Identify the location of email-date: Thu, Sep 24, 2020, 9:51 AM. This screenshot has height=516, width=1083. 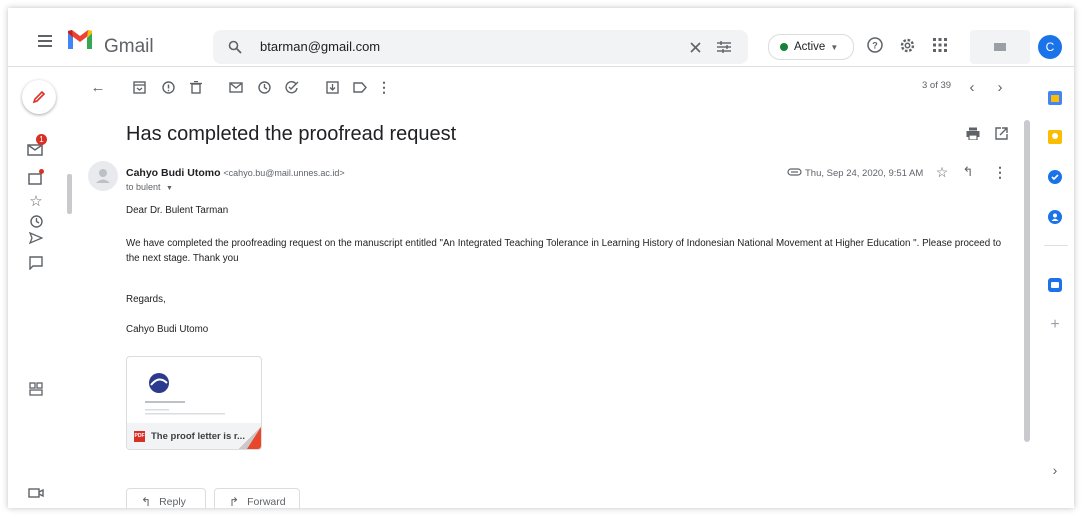
(864, 173).